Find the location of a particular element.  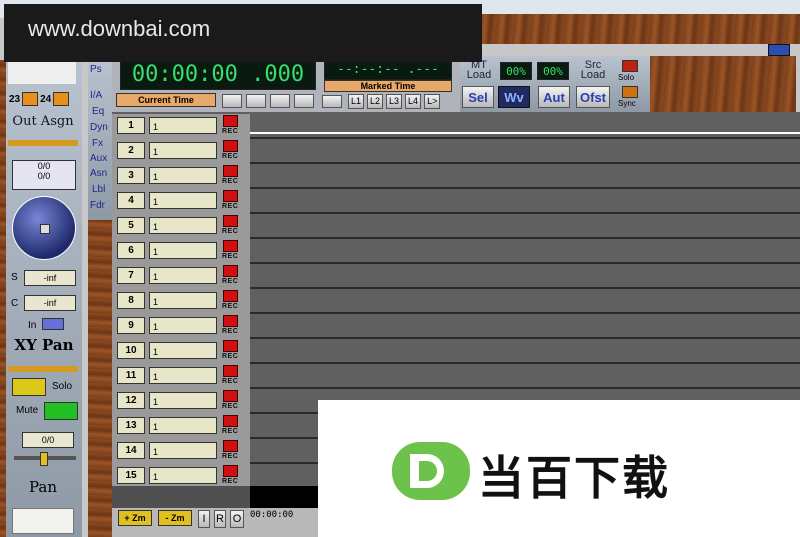

channel-a-button is located at coordinates (30, 99).